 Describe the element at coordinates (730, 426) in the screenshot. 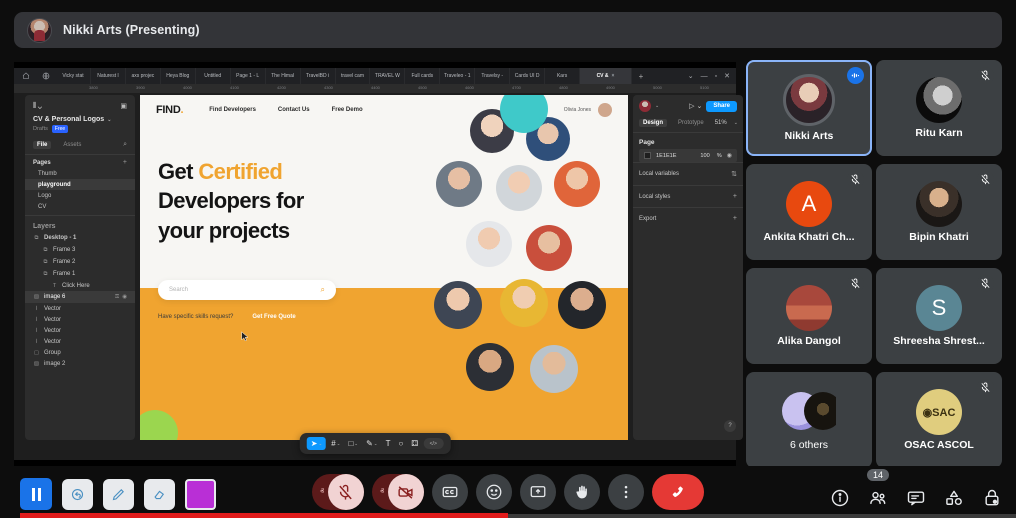

I see `help-icon: ?` at that location.